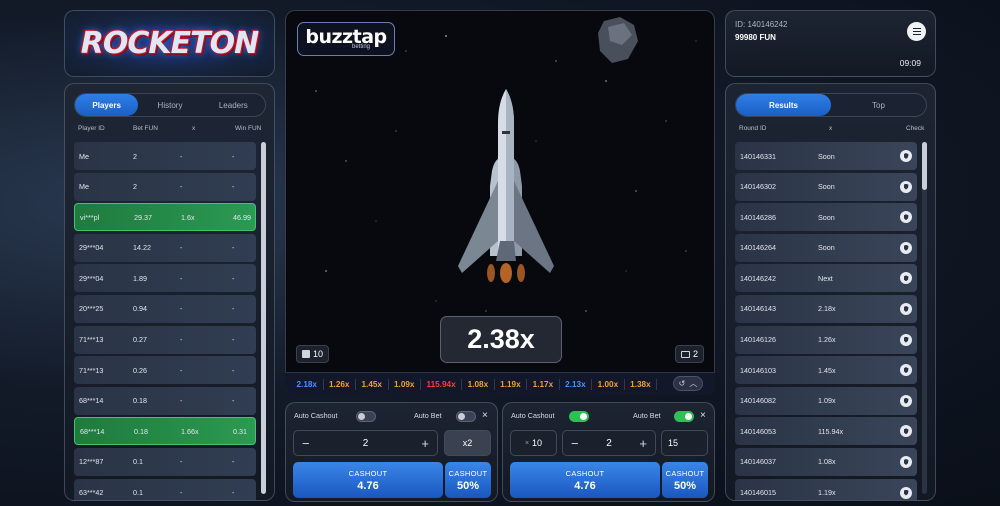  Describe the element at coordinates (647, 415) in the screenshot. I see `auto-bet-label: Auto Bet` at that location.